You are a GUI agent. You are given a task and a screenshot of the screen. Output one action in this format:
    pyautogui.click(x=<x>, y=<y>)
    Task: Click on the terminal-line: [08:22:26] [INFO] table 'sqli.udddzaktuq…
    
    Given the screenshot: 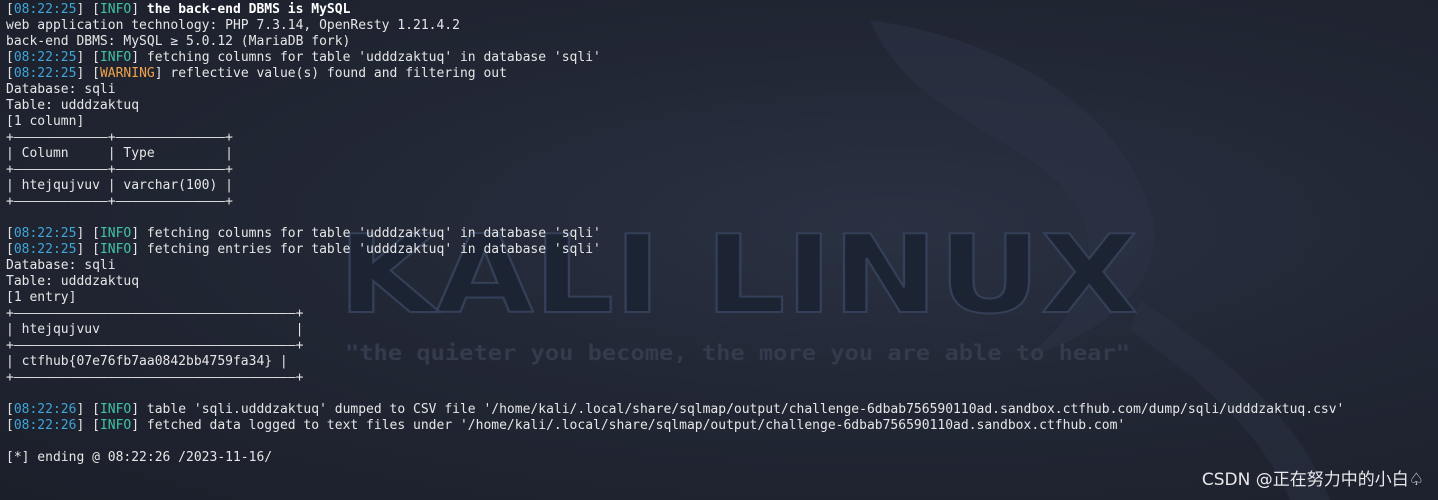 What is the action you would take?
    pyautogui.click(x=675, y=410)
    